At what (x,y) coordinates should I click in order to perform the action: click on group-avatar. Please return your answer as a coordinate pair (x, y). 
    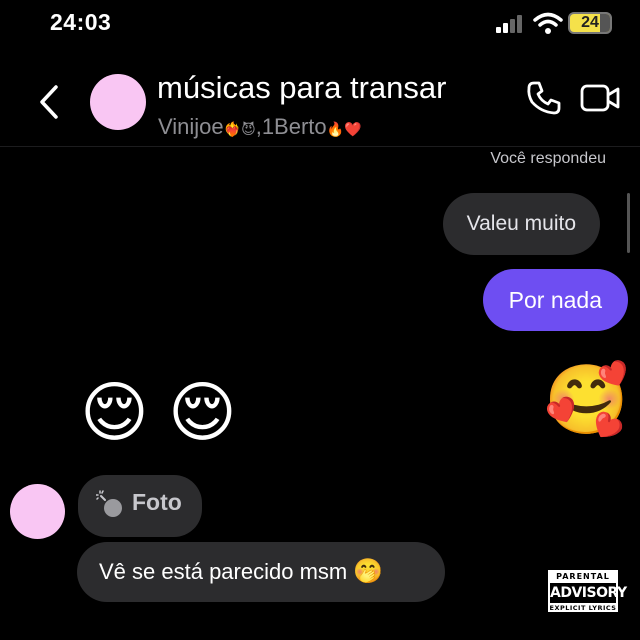
    Looking at the image, I should click on (118, 102).